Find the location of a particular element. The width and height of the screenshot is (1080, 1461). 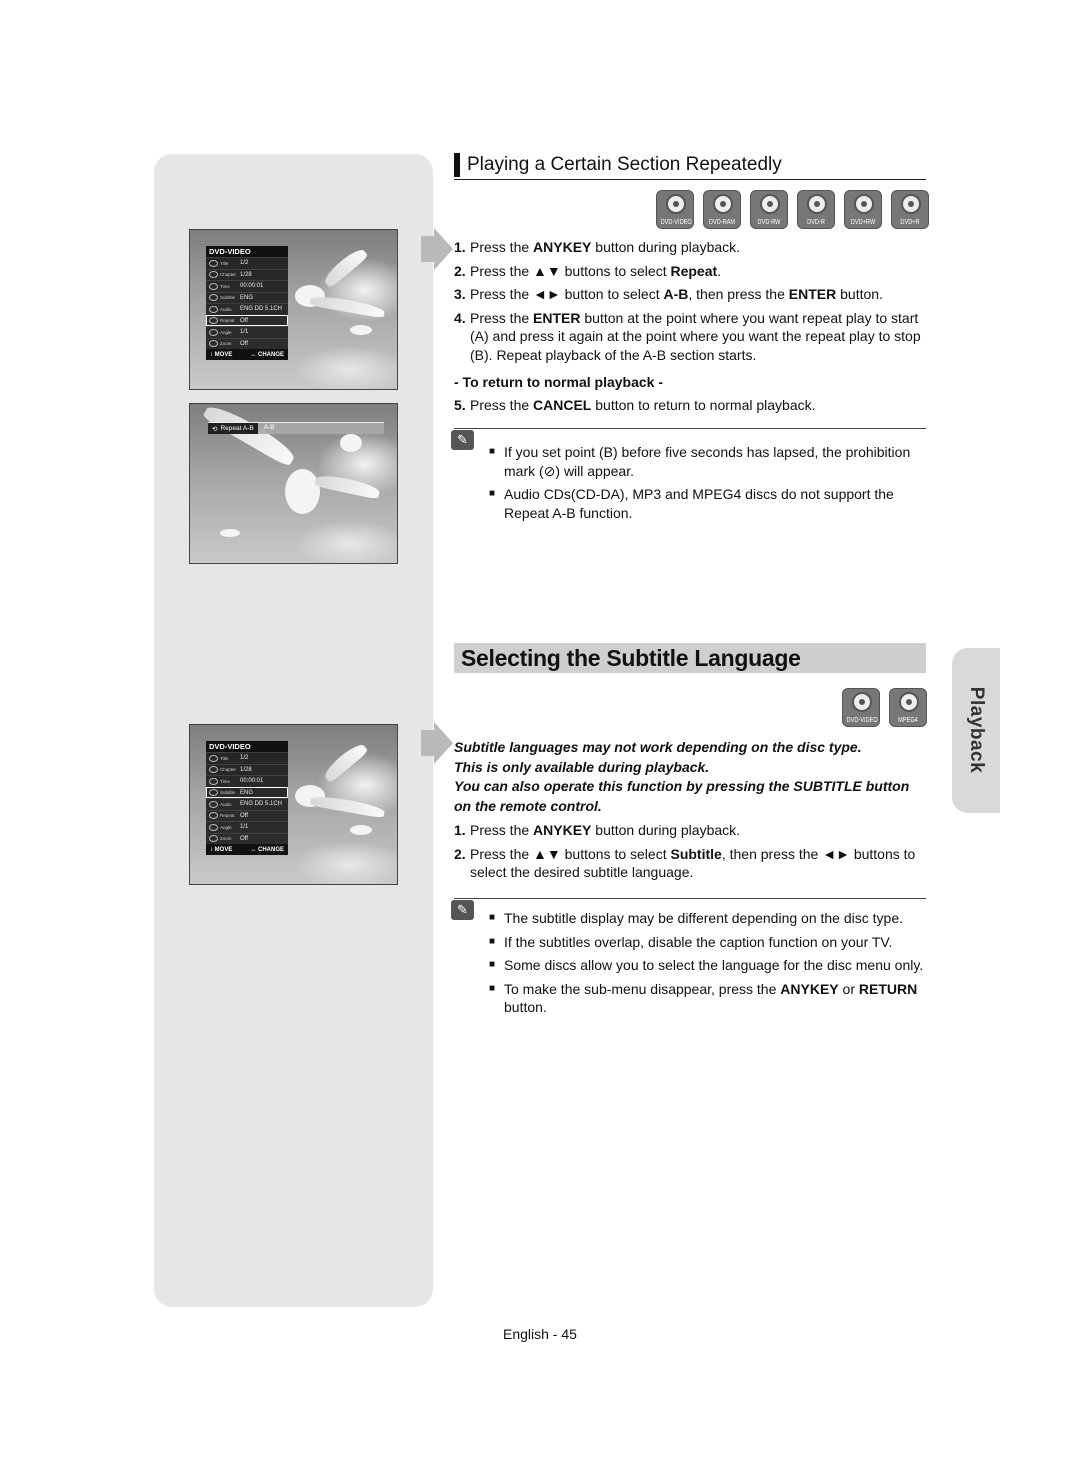

bold-term: ENTER is located at coordinates (812, 294).